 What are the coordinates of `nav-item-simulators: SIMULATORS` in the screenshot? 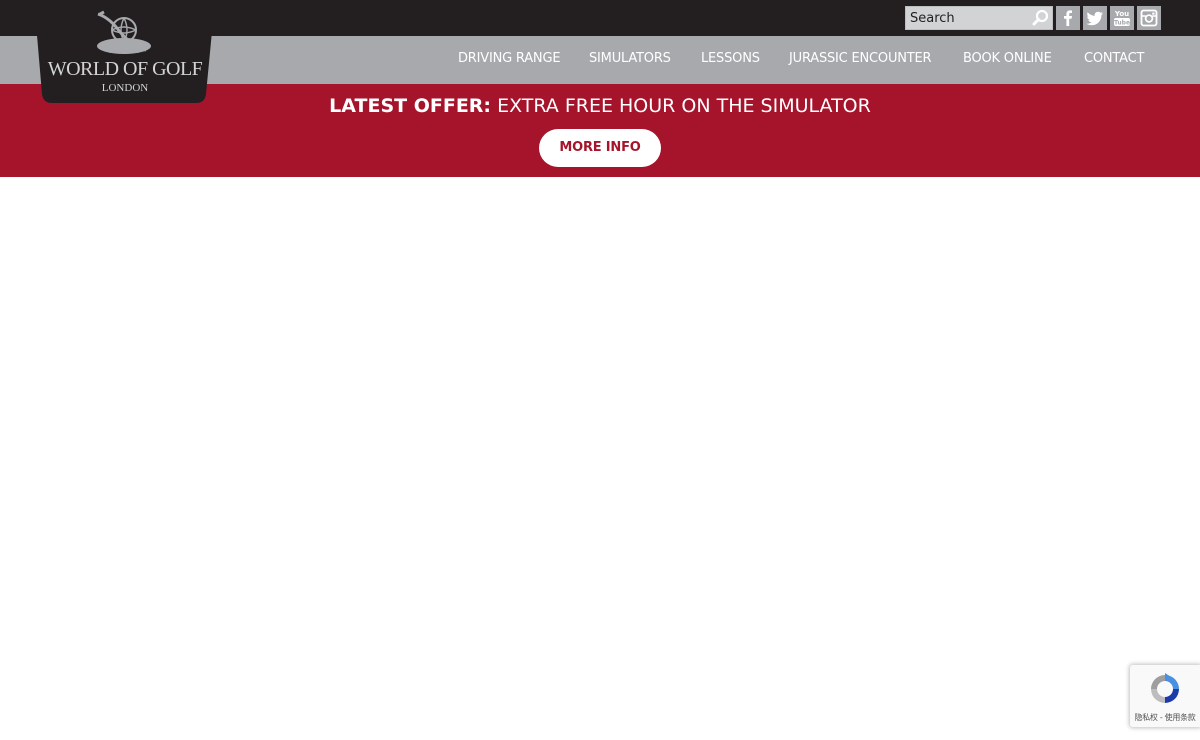 It's located at (630, 60).